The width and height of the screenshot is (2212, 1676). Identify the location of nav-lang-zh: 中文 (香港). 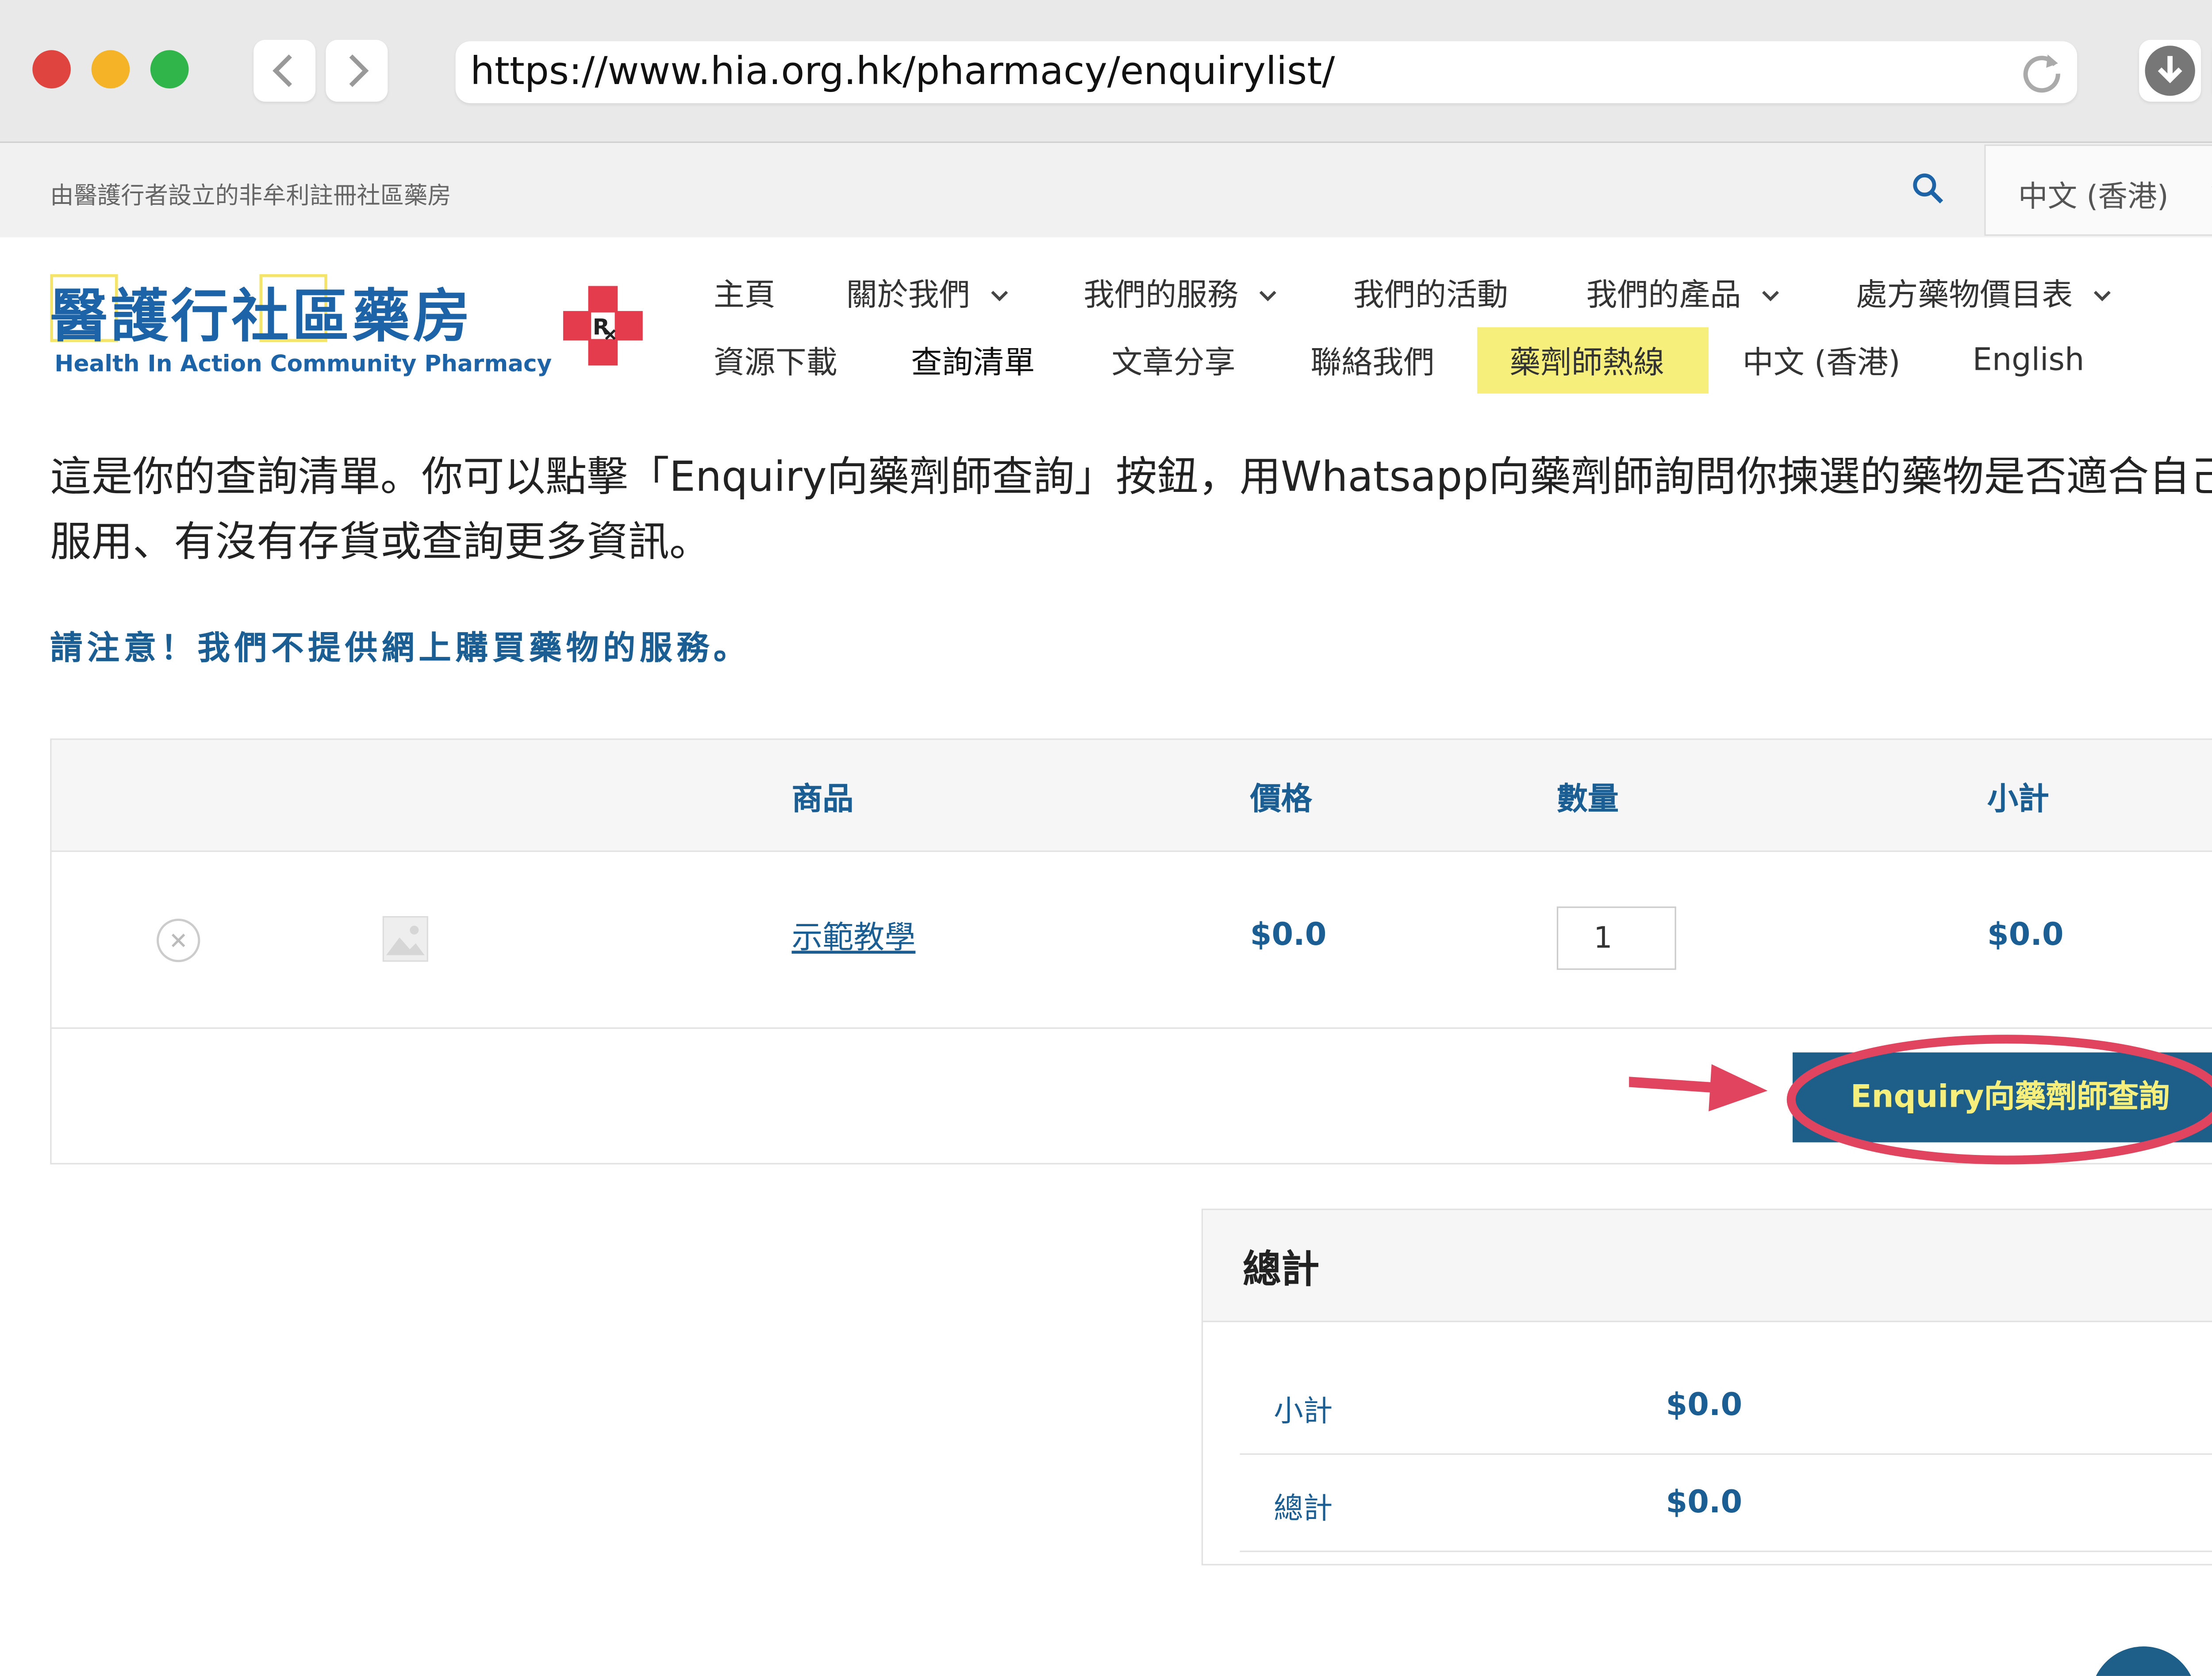
(1822, 361).